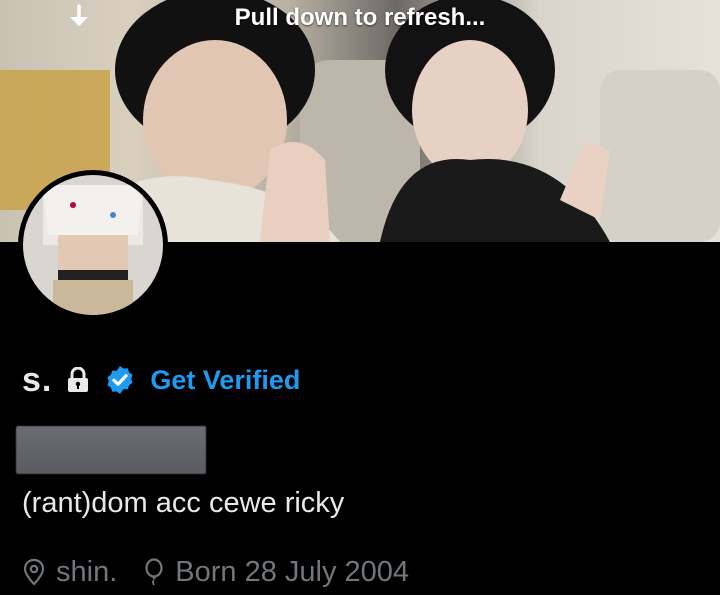  What do you see at coordinates (120, 380) in the screenshot?
I see `verified-badge-icon` at bounding box center [120, 380].